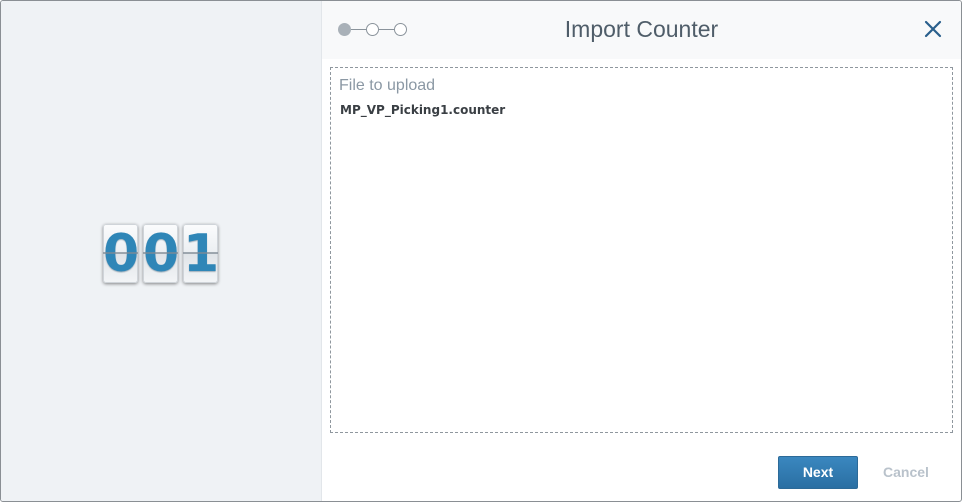  What do you see at coordinates (423, 110) in the screenshot?
I see `selected-file-name: MP_VP_Picking1.counter` at bounding box center [423, 110].